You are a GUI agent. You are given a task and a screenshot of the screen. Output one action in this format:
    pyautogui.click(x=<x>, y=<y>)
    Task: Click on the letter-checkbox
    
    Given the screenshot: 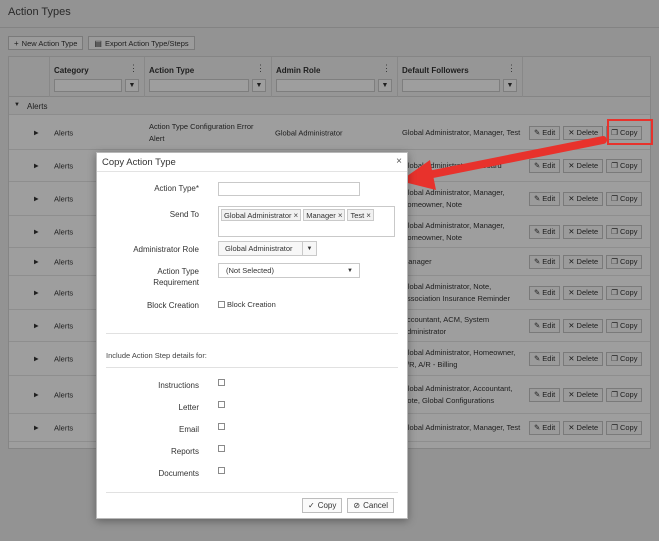 What is the action you would take?
    pyautogui.click(x=221, y=404)
    